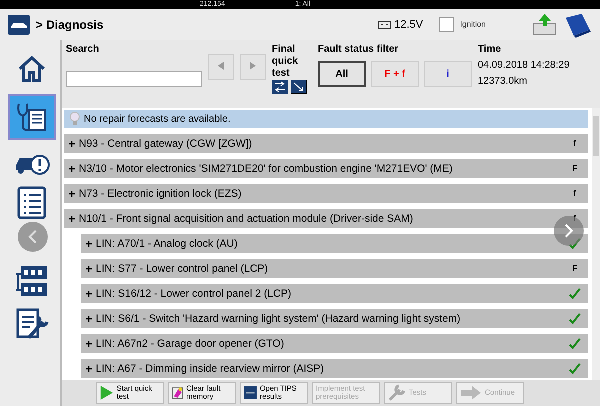  I want to click on search-label: Search, so click(83, 49).